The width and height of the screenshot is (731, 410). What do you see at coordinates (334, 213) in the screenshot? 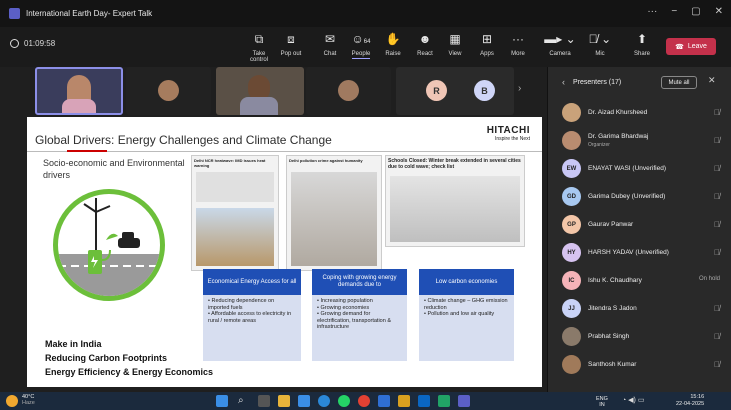
I see `news-clipping-2: Delhi pollution crime against humanity` at bounding box center [334, 213].